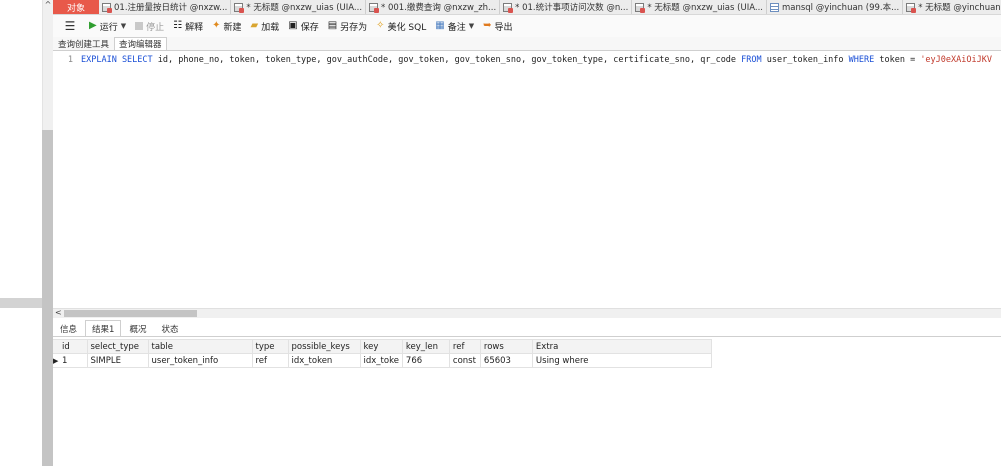  I want to click on load-button: ▰ 加载, so click(265, 26).